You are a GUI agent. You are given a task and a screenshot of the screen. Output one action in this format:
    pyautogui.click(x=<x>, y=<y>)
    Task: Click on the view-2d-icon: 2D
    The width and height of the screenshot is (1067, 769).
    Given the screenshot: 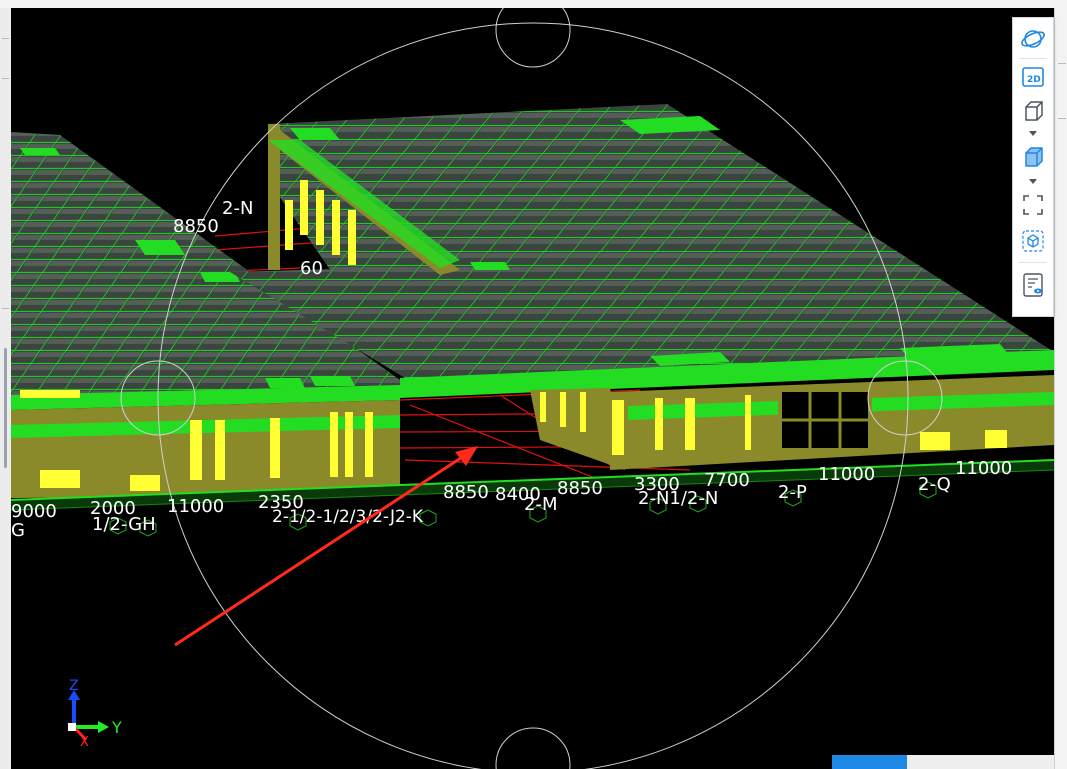 What is the action you would take?
    pyautogui.click(x=1033, y=77)
    